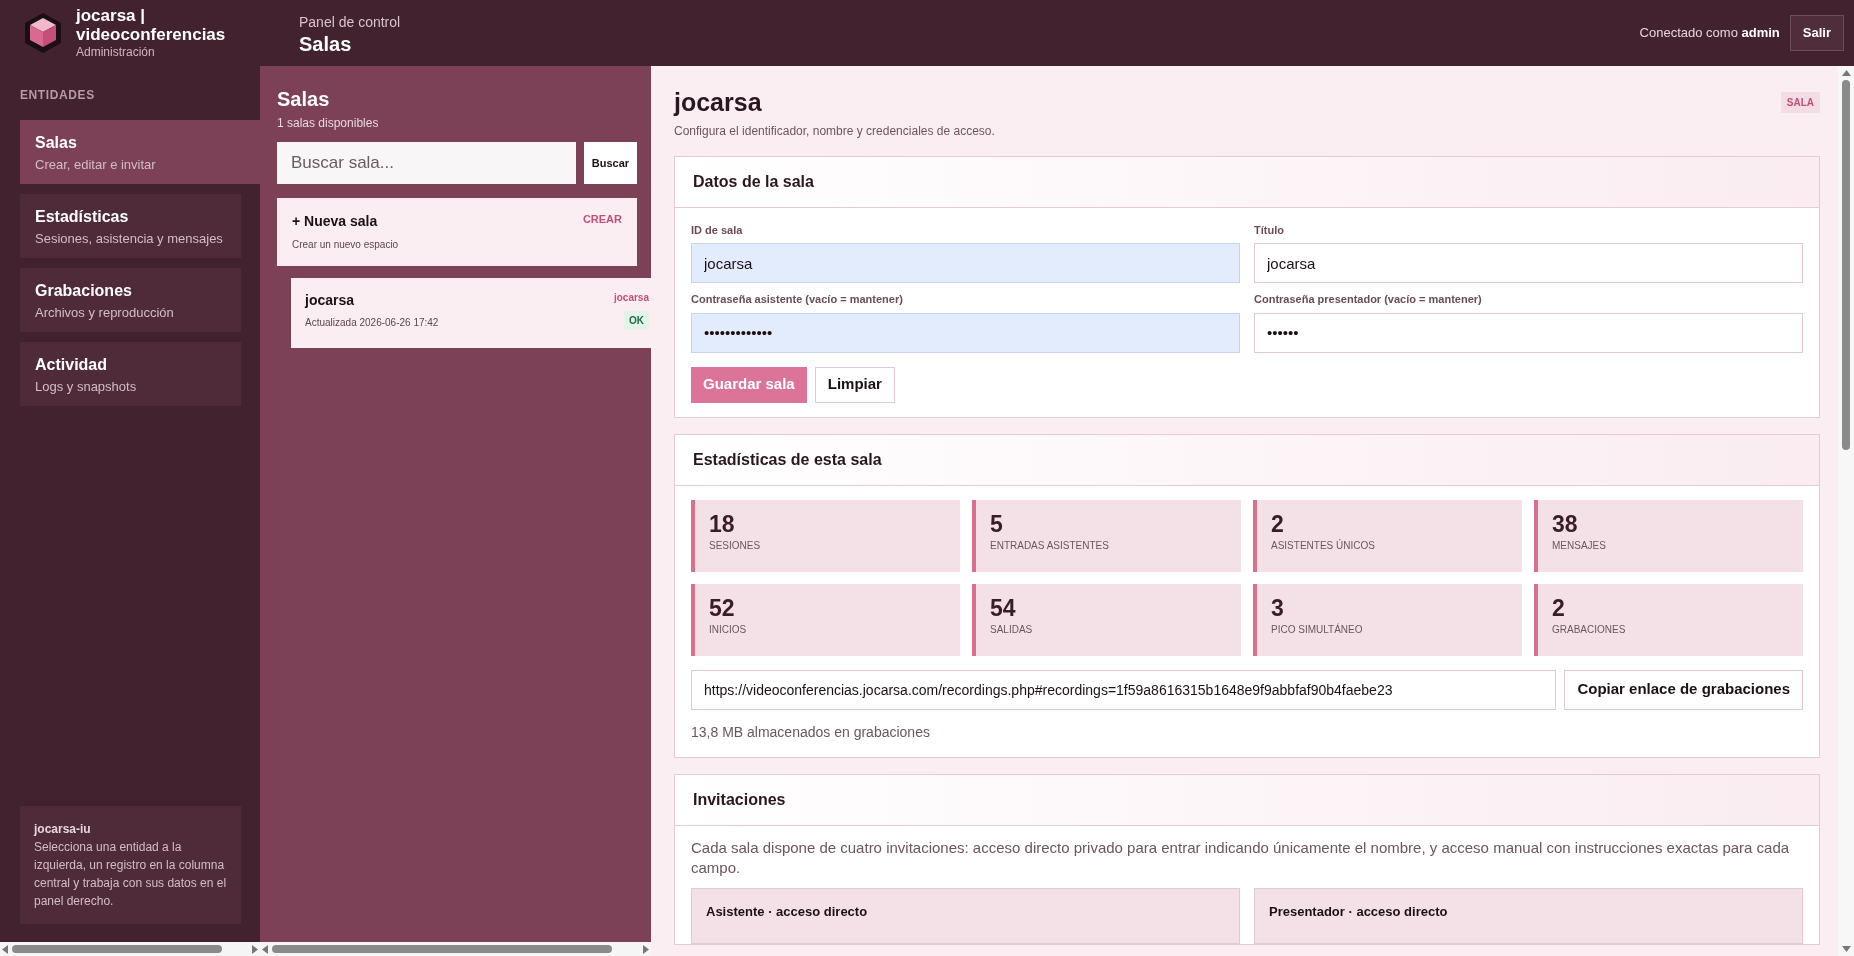 The width and height of the screenshot is (1854, 956). What do you see at coordinates (1241, 857) in the screenshot?
I see `invitations-text: Cada sala dispone de cuatro invitaciones: acceso directo privado para entrar indicando únicamente el nombre, y acceso manual con instrucciones exactas para cada campo.` at bounding box center [1241, 857].